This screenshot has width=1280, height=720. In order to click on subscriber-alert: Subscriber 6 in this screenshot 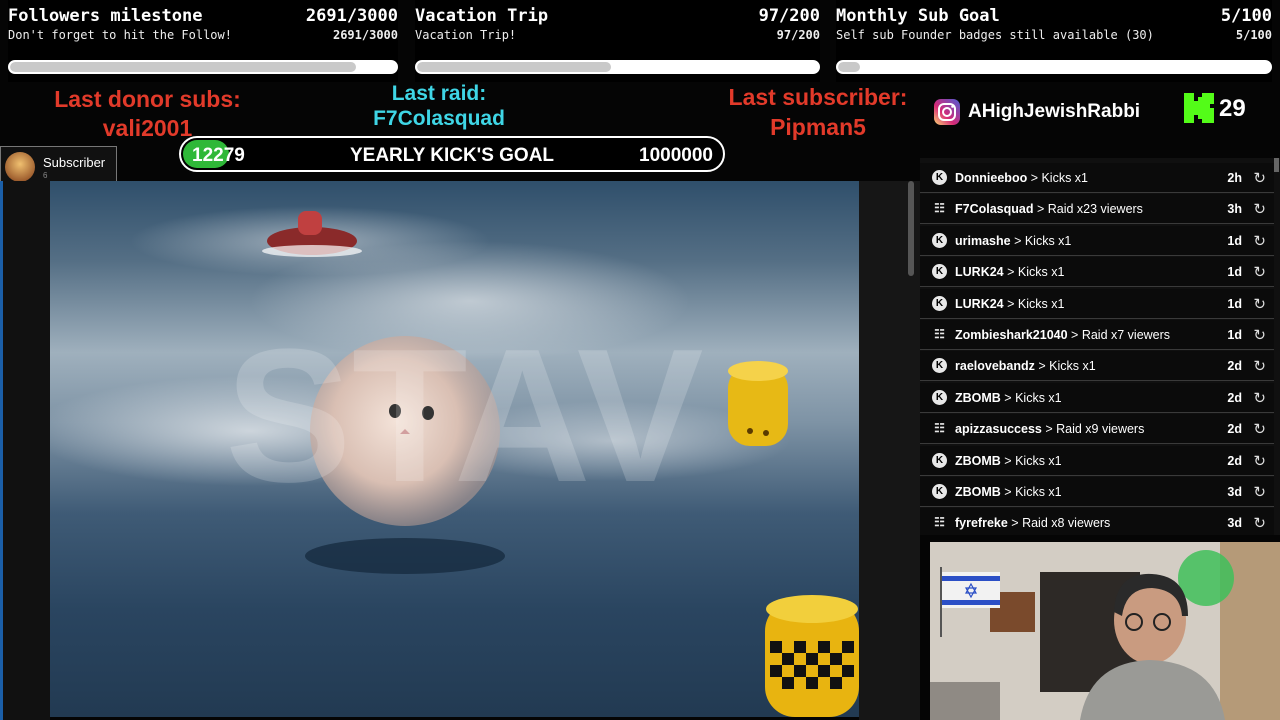, I will do `click(58, 166)`.